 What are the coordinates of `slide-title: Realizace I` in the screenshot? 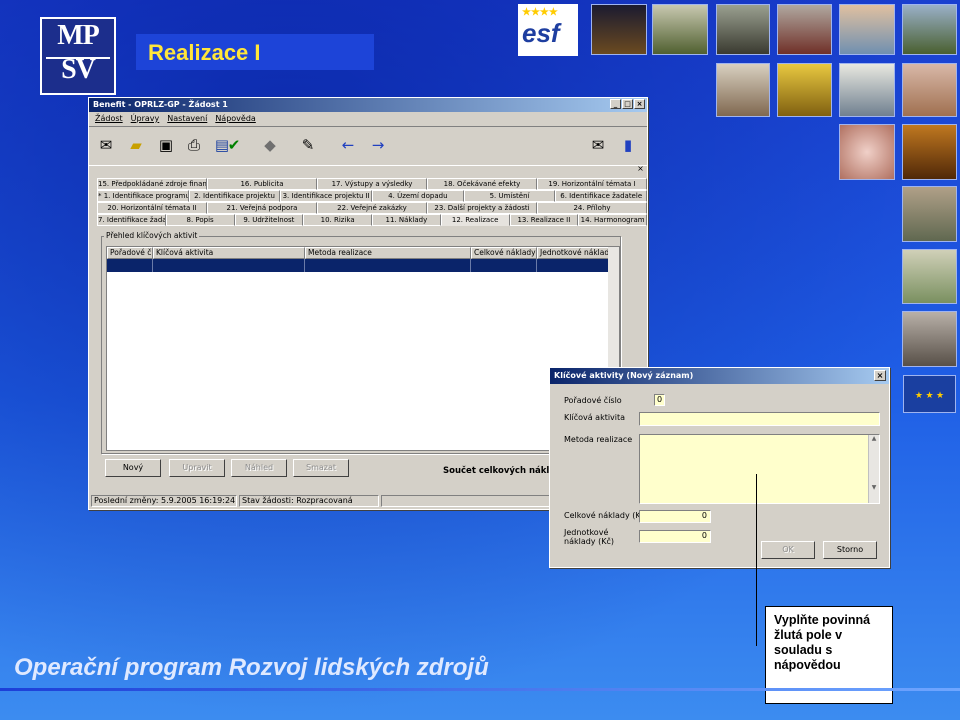 It's located at (255, 52).